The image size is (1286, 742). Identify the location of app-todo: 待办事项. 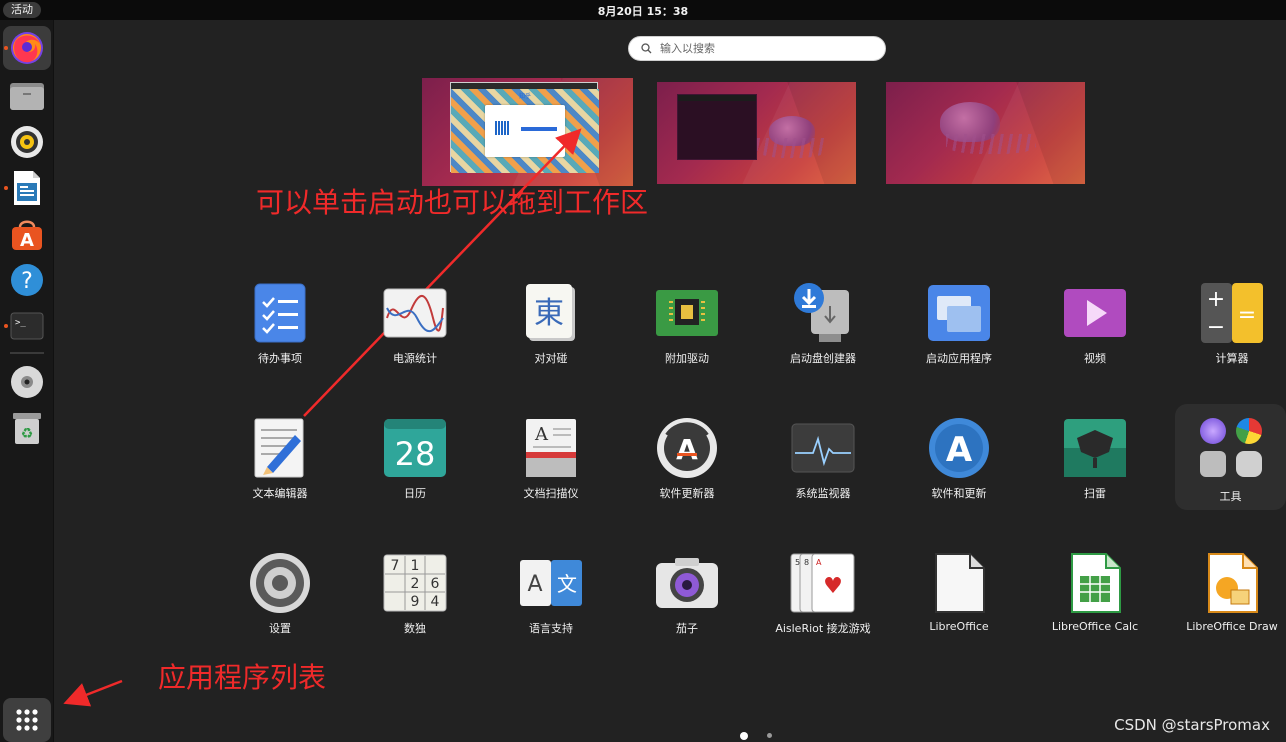
(280, 335).